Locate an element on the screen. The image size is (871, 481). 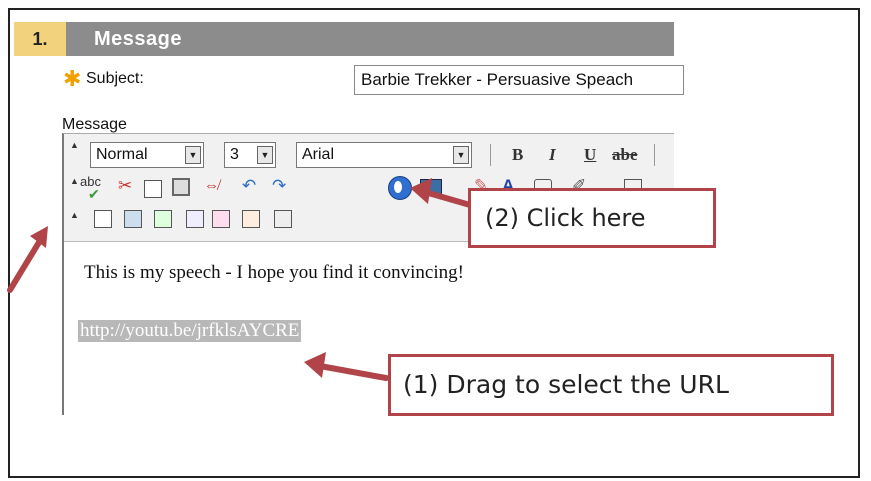
callout-click-here: (2) Click here is located at coordinates (592, 218).